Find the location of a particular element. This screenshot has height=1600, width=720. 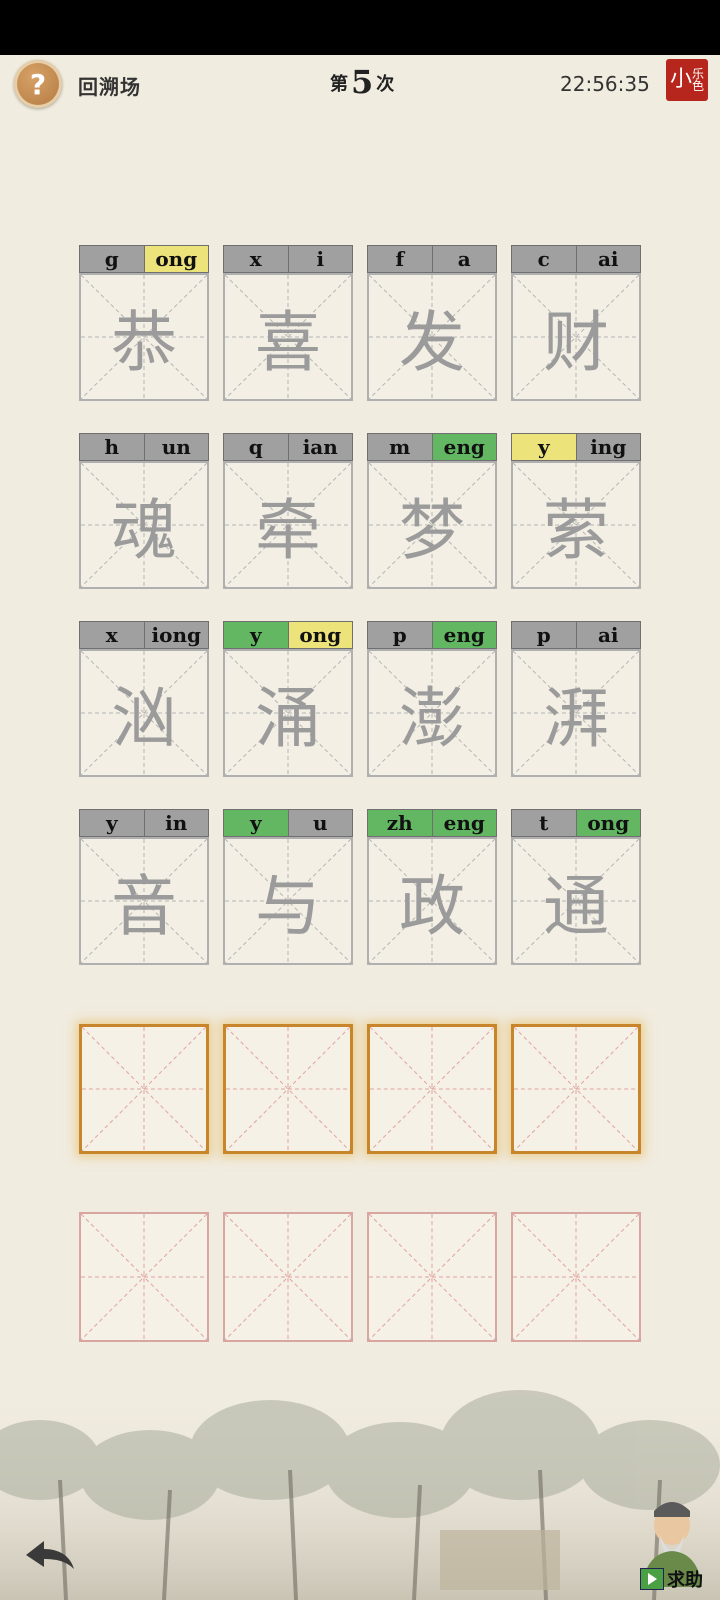

round-number: 5 is located at coordinates (362, 82).